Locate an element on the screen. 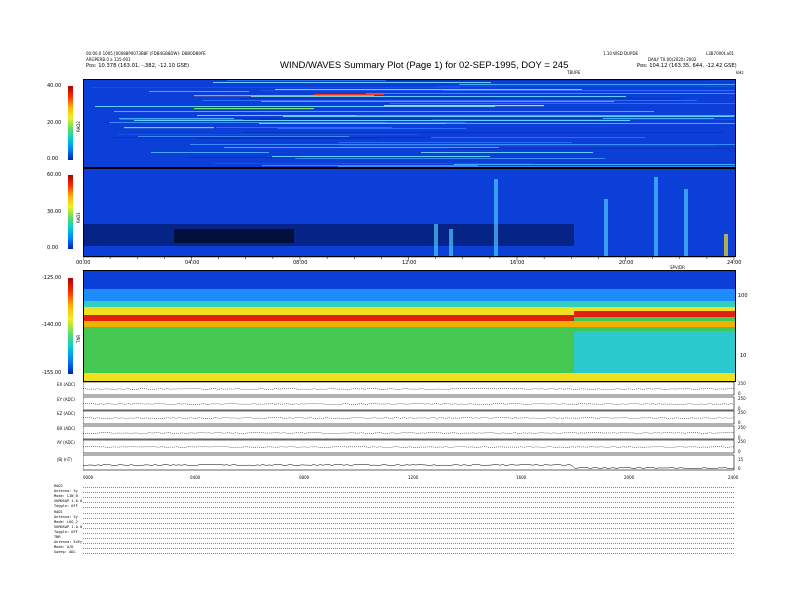 This screenshot has height=612, width=792. trace-plots is located at coordinates (409, 426).